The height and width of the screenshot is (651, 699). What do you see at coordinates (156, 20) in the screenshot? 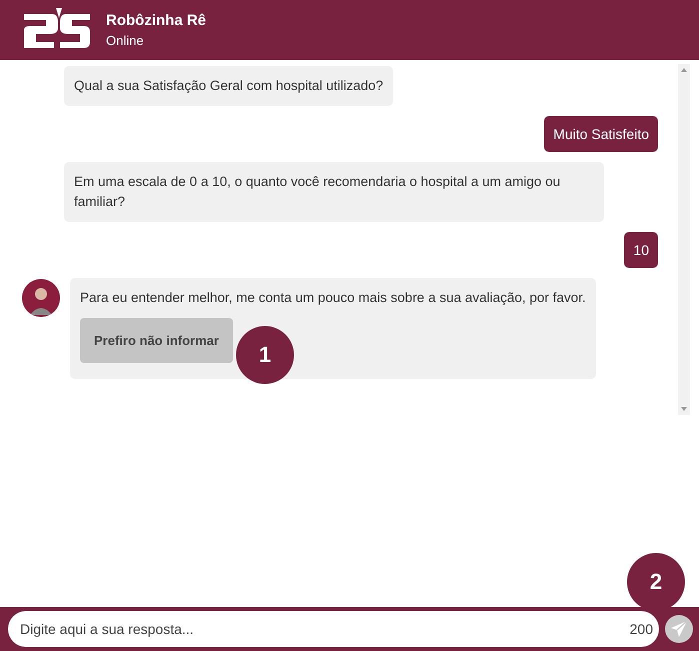
I see `bot-name: Robôzinha Rê` at bounding box center [156, 20].